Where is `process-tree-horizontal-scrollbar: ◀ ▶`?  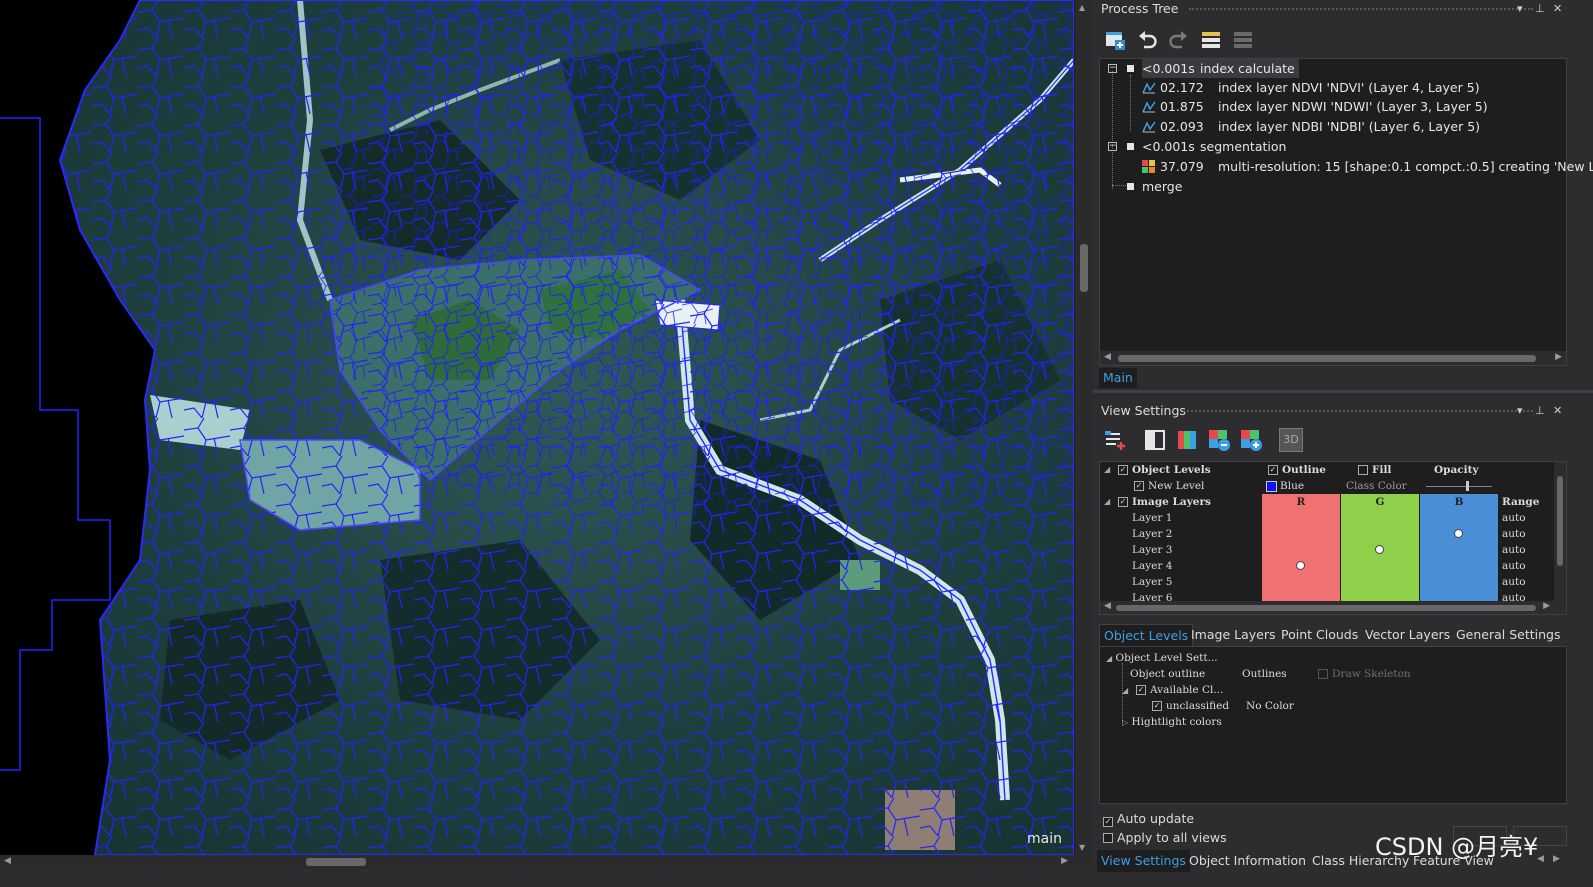
process-tree-horizontal-scrollbar: ◀ ▶ is located at coordinates (1333, 358).